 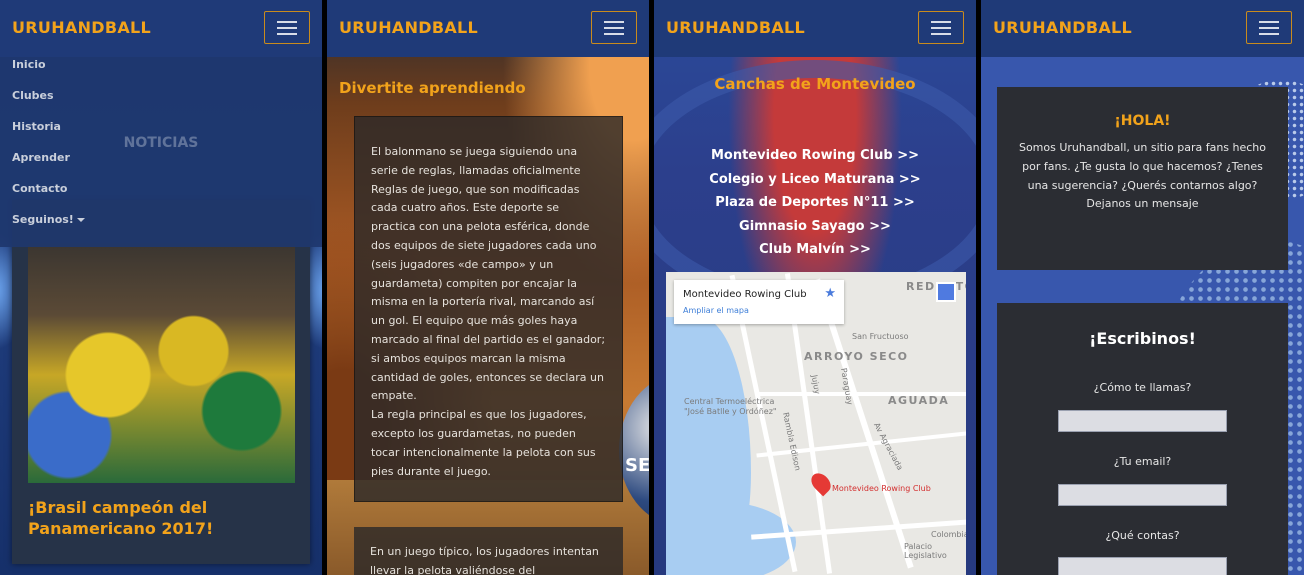 What do you see at coordinates (1142, 535) in the screenshot?
I see `message-label: ¿Qué contas?` at bounding box center [1142, 535].